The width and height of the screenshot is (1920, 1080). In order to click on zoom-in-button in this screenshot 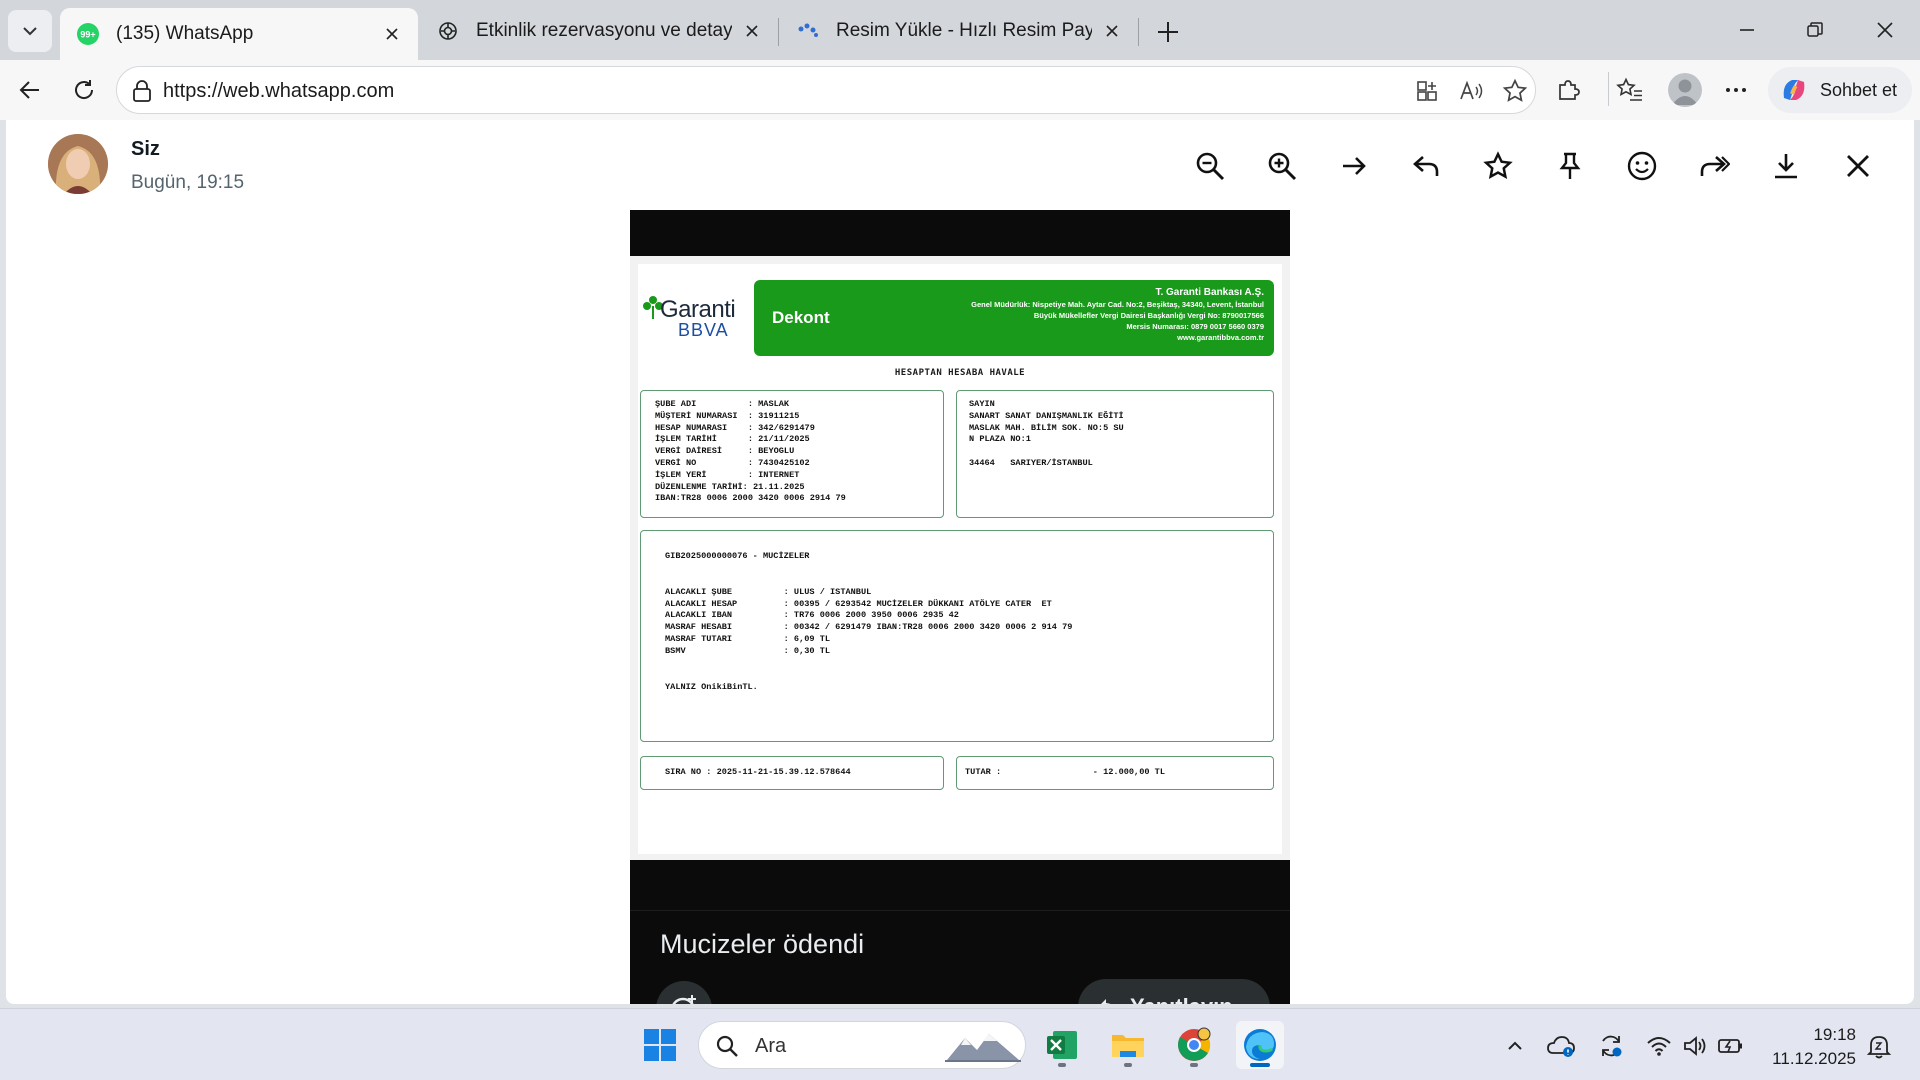, I will do `click(1282, 166)`.